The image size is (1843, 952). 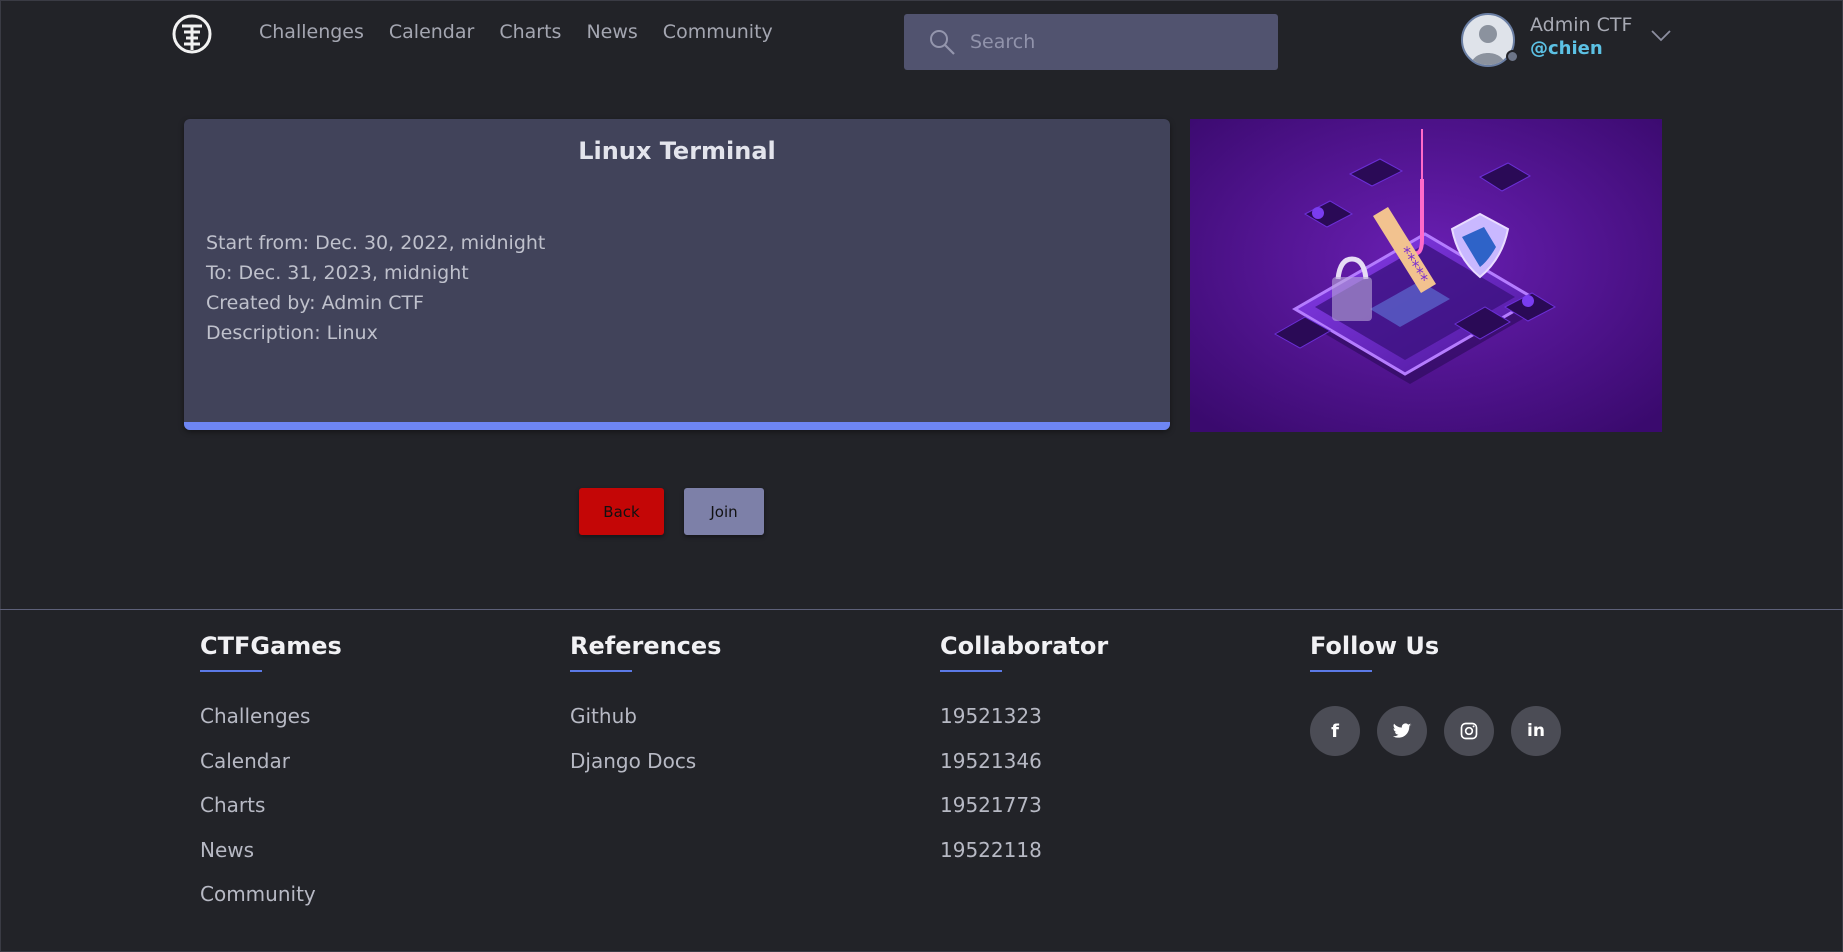 I want to click on facebook-icon: f, so click(x=1335, y=731).